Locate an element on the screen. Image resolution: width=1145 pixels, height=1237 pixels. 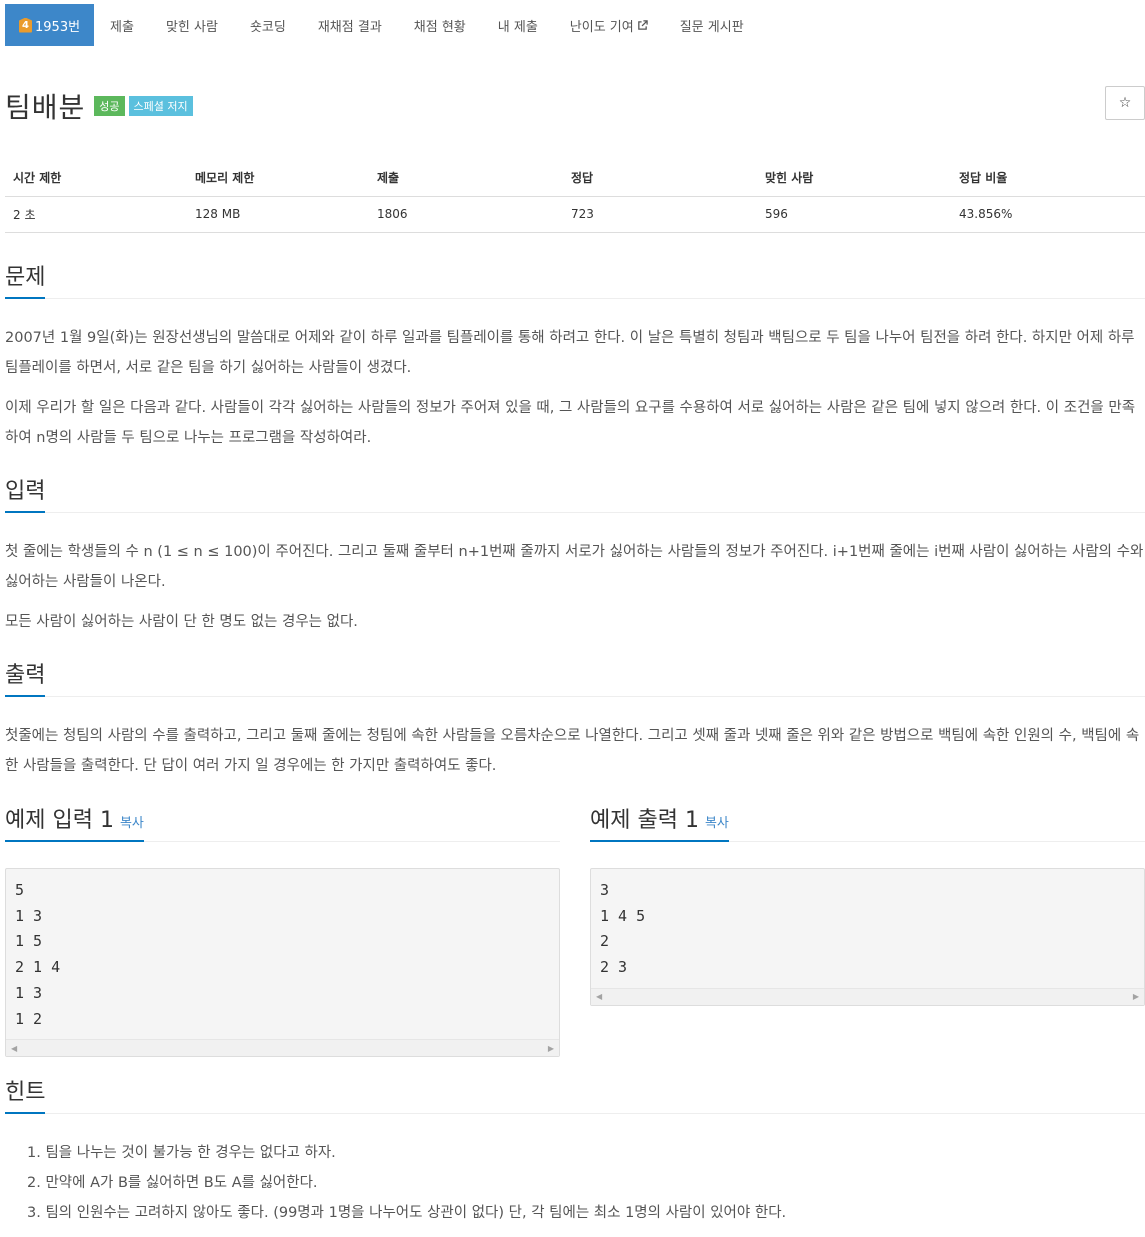
tab-rejudge-result: 재채점 결과 is located at coordinates (350, 25).